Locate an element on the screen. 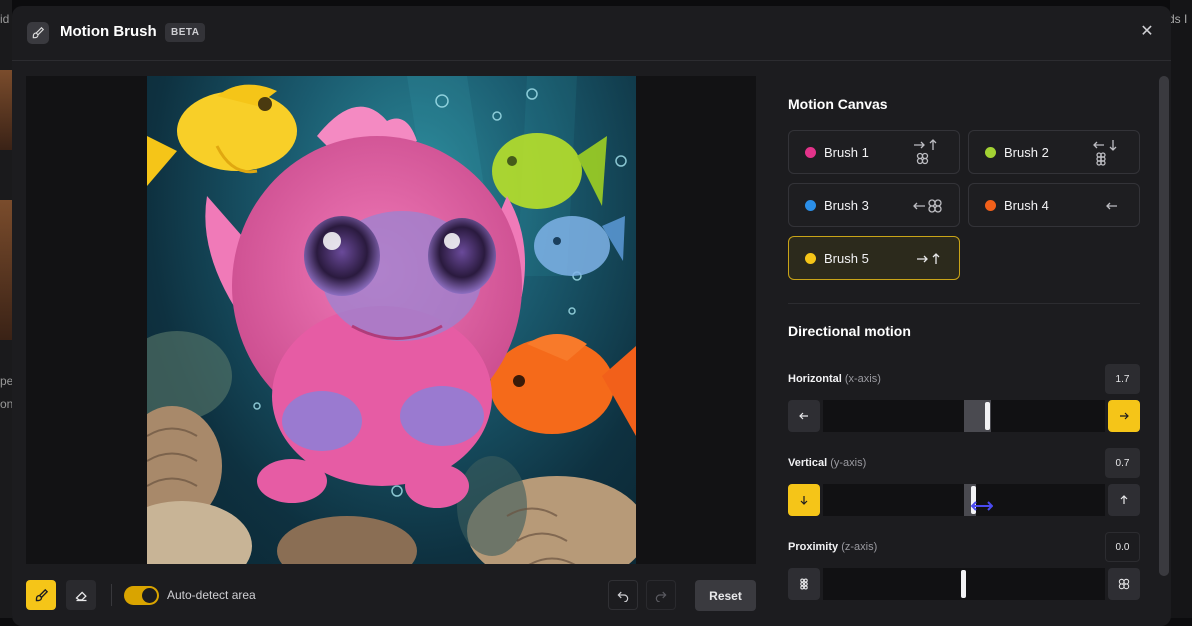  right-up-proximity-icon is located at coordinates (925, 152).